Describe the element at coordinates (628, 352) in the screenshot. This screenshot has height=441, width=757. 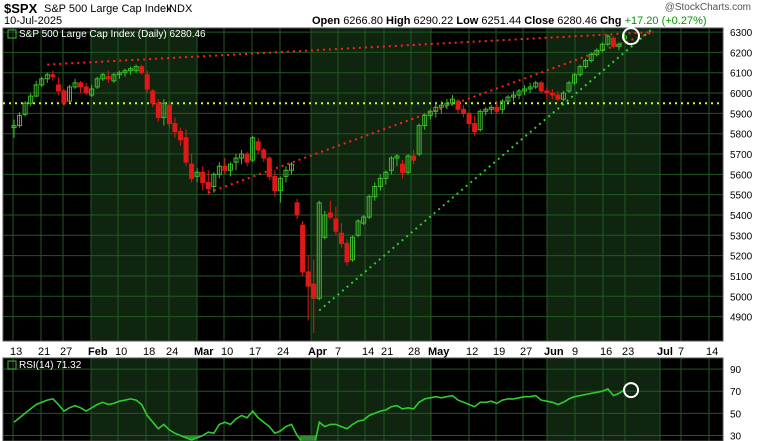
I see `date-tick-label: 23` at that location.